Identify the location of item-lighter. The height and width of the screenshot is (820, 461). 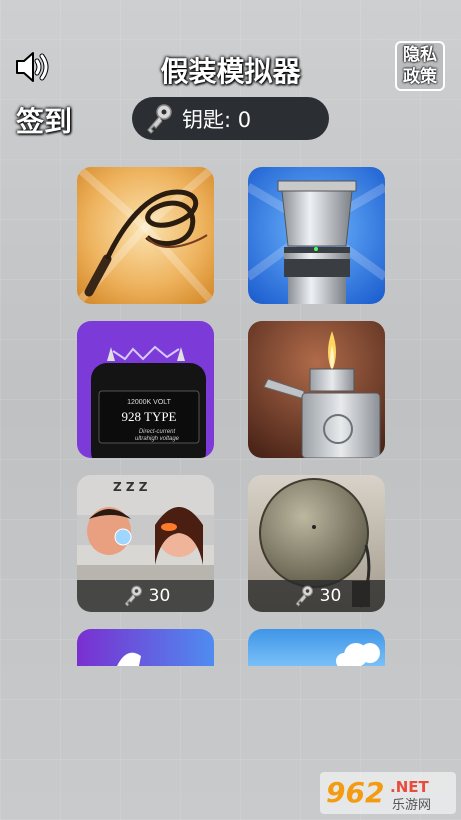
(316, 389).